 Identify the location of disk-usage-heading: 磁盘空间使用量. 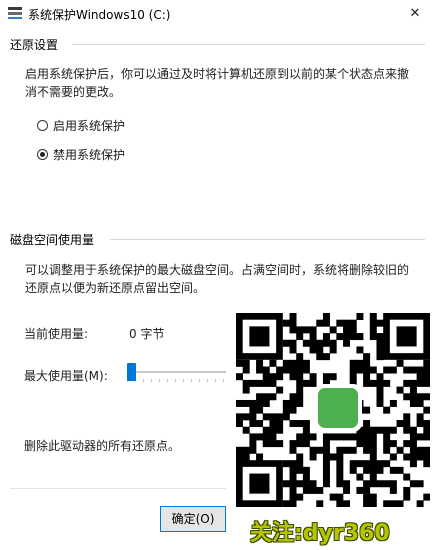
(52, 240).